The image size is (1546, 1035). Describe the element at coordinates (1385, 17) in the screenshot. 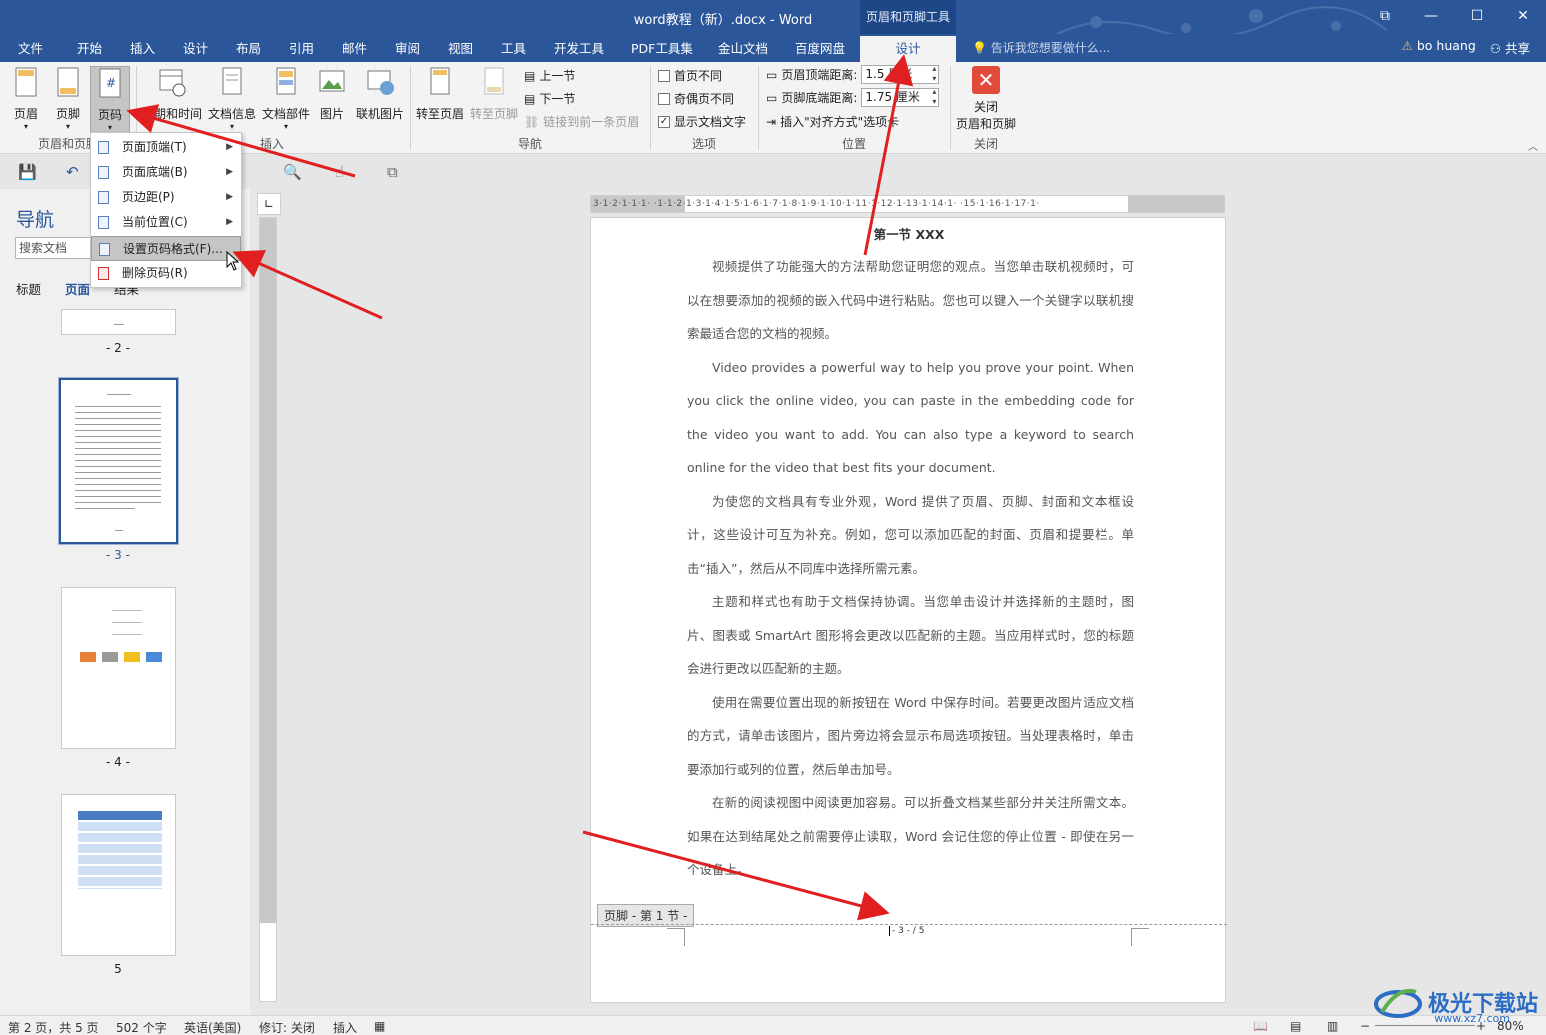

I see `ribbon-display-options-button: ⧉` at that location.